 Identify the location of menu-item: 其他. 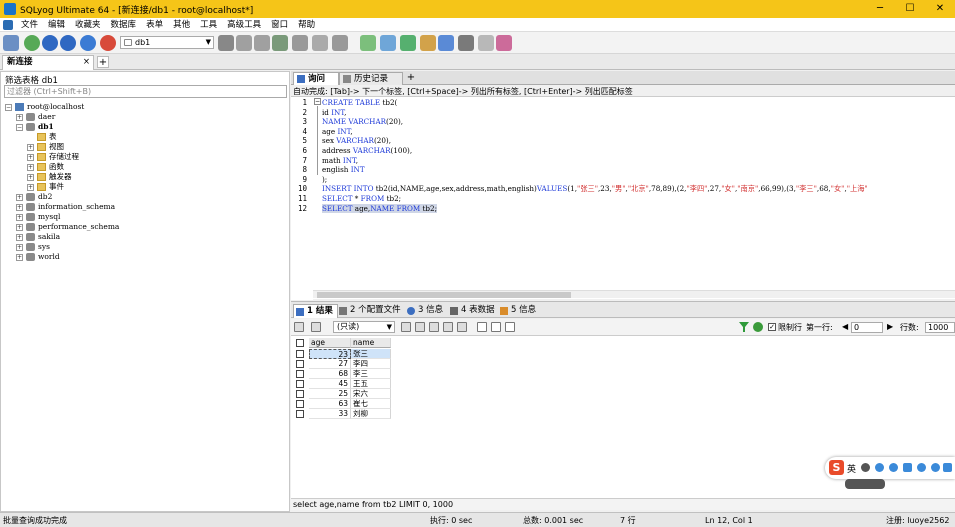
(181, 25).